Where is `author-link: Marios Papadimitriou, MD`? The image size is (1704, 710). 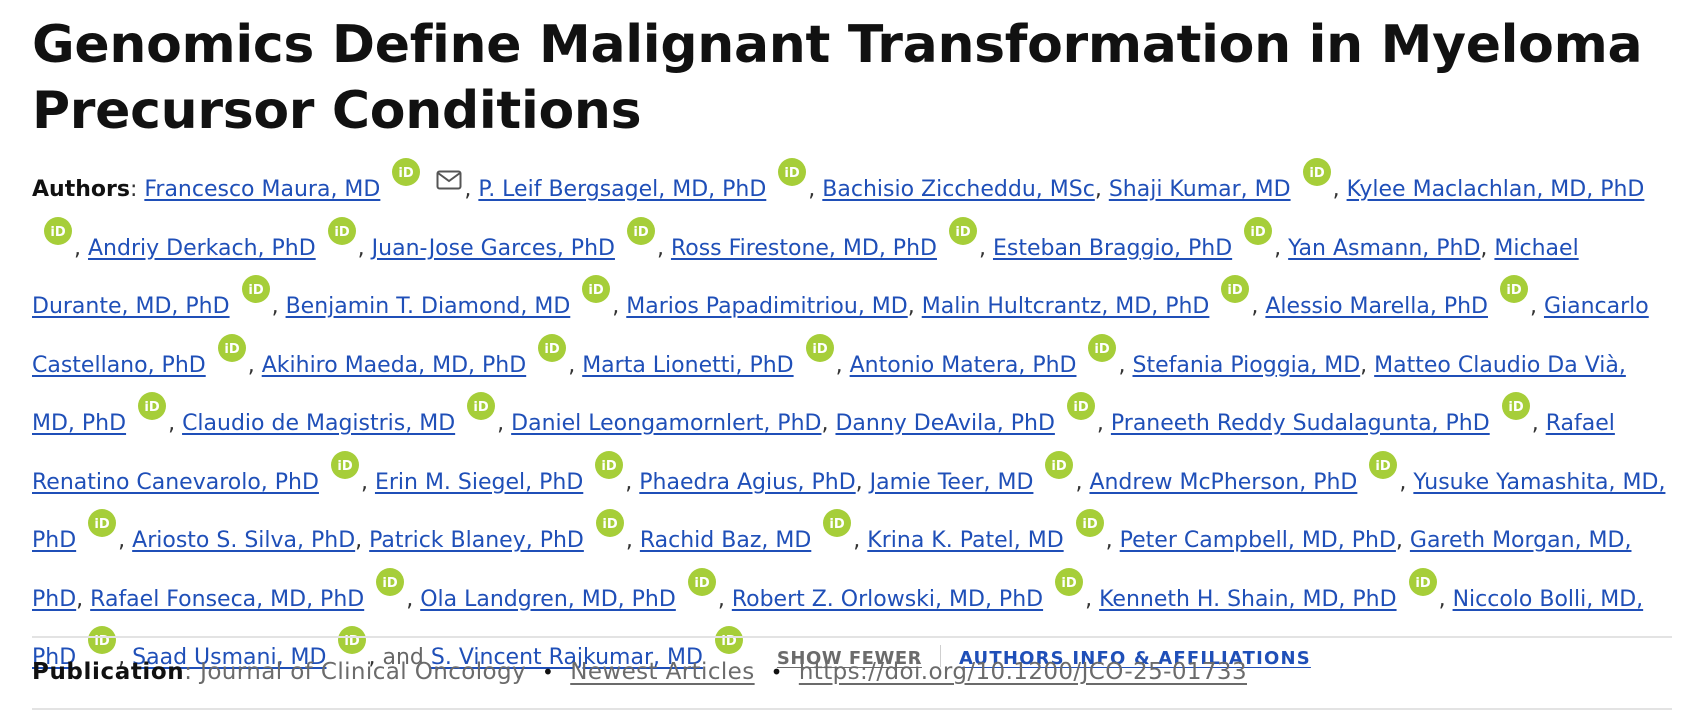
author-link: Marios Papadimitriou, MD is located at coordinates (766, 306).